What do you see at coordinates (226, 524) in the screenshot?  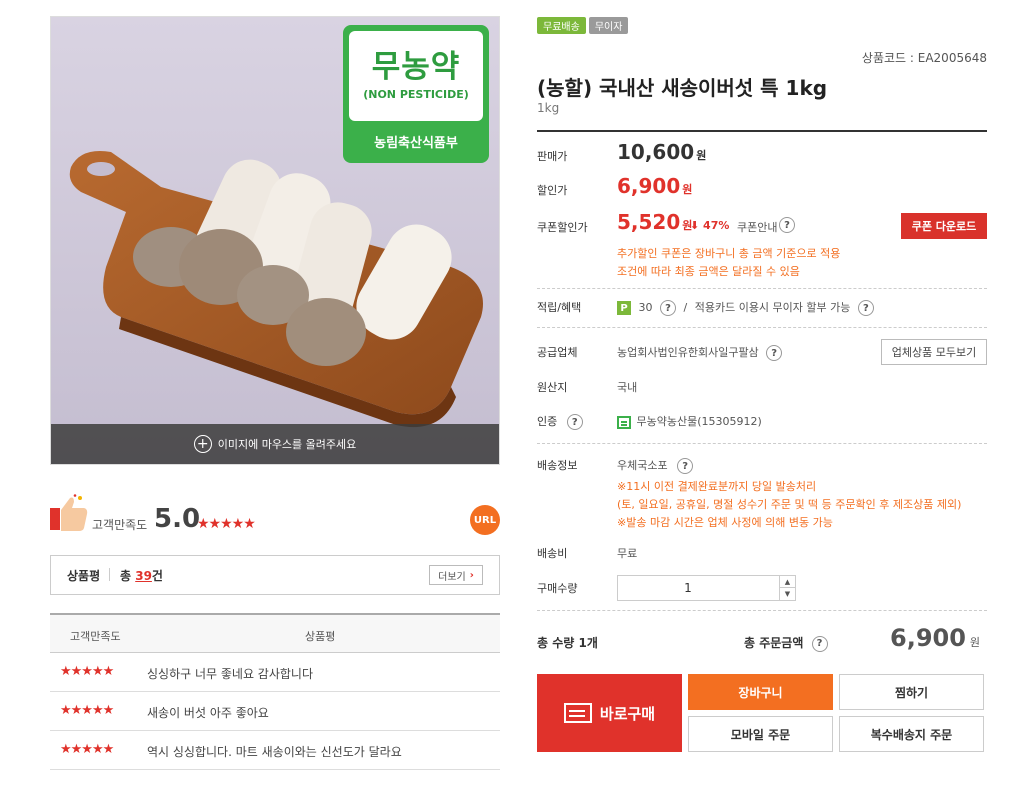 I see `satisfaction-stars: ★★★★★` at bounding box center [226, 524].